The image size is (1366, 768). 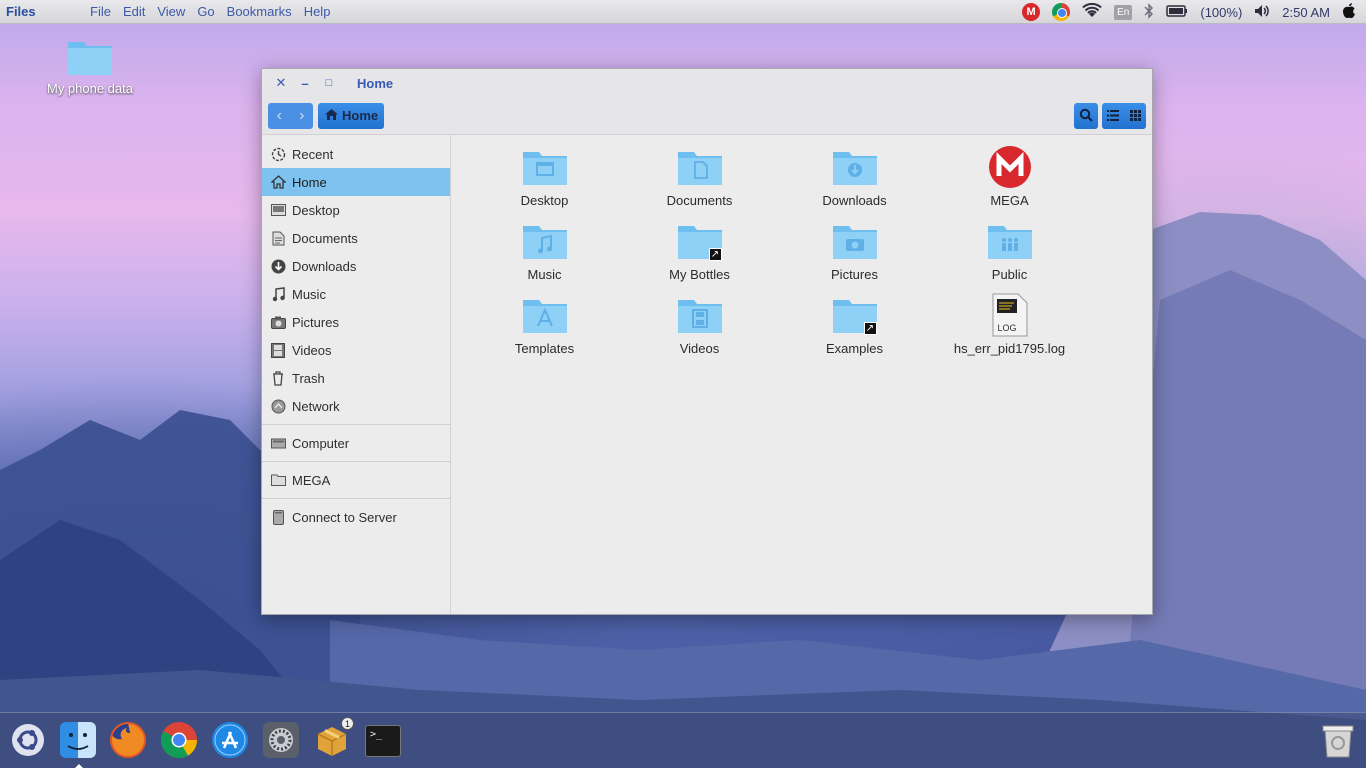 I want to click on sidebar-item-music: Music, so click(x=356, y=294).